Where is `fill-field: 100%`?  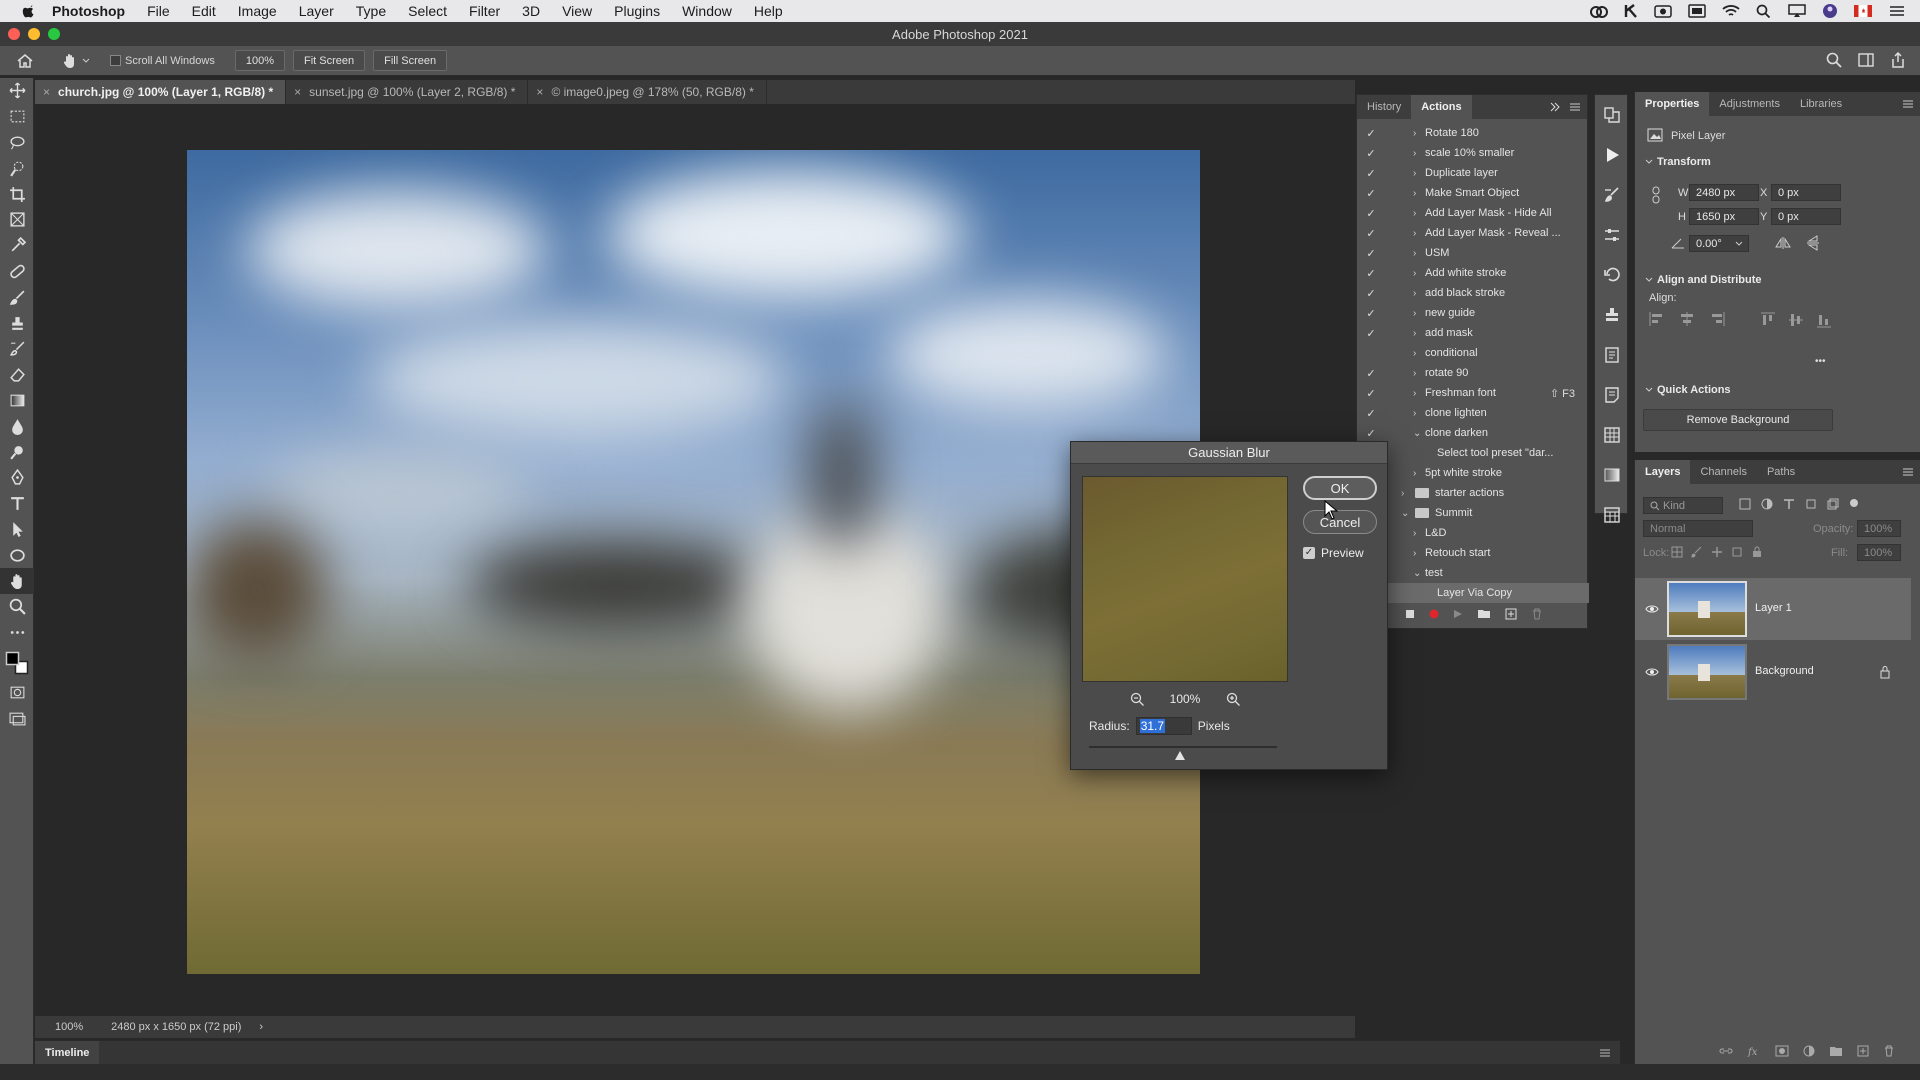
fill-field: 100% is located at coordinates (1879, 552).